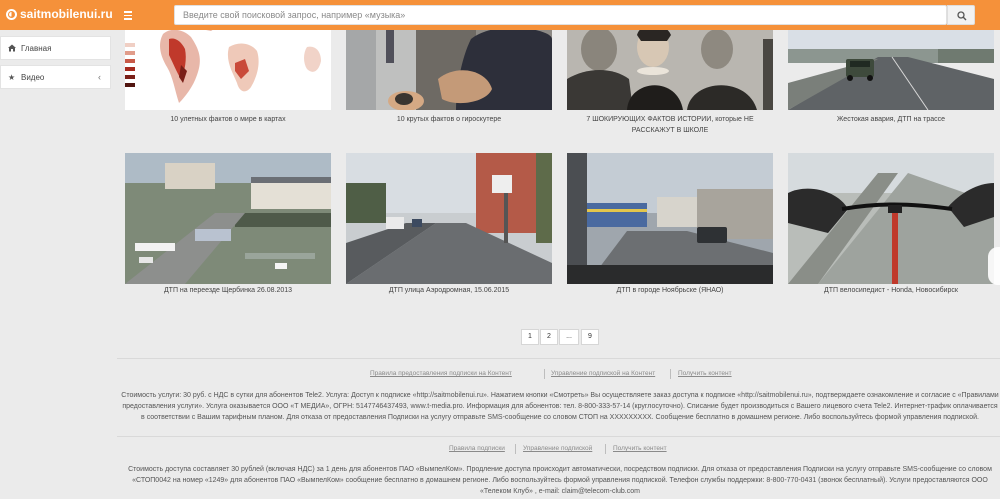 The image size is (1000, 499). I want to click on sidebar-item-label: Видео, so click(33, 77).